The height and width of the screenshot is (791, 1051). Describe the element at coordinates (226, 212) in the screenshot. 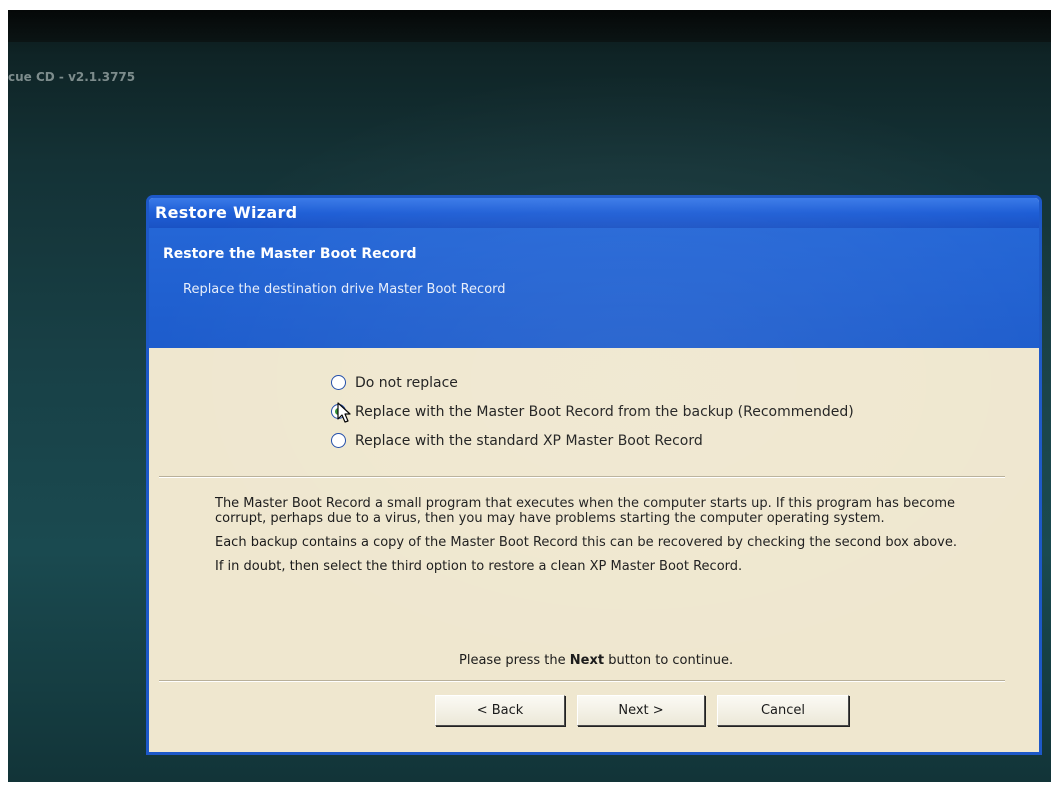

I see `dialog-title: Restore Wizard` at that location.